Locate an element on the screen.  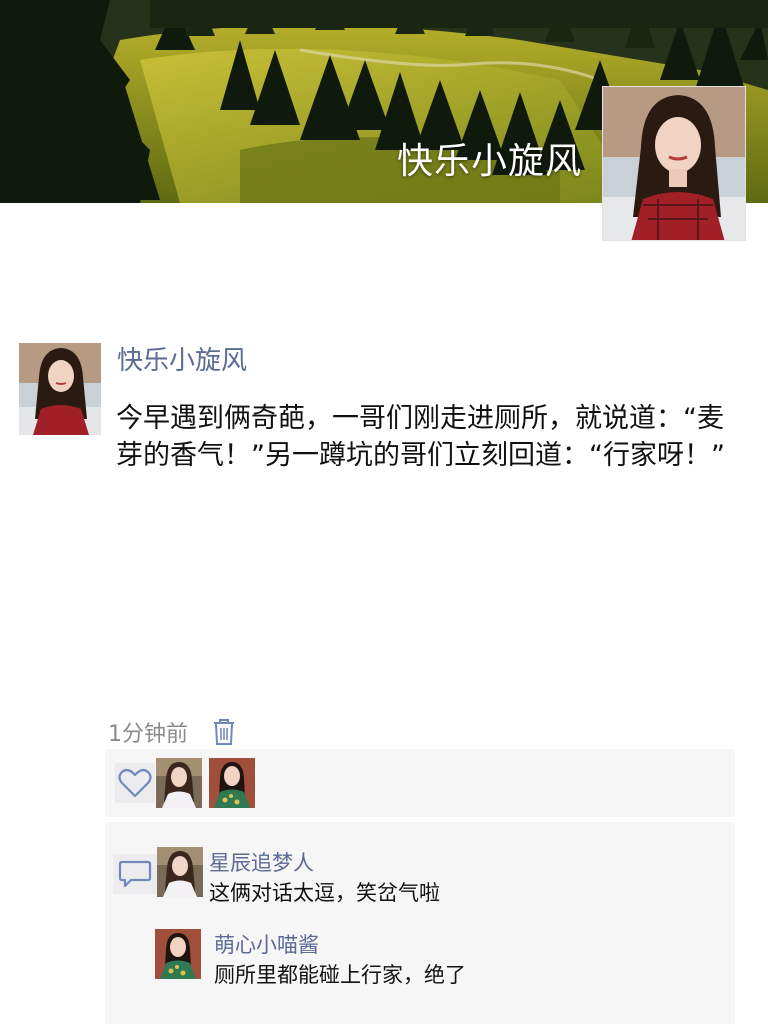
comment-text: 这俩对话太逗，笑岔气啦 is located at coordinates (324, 893).